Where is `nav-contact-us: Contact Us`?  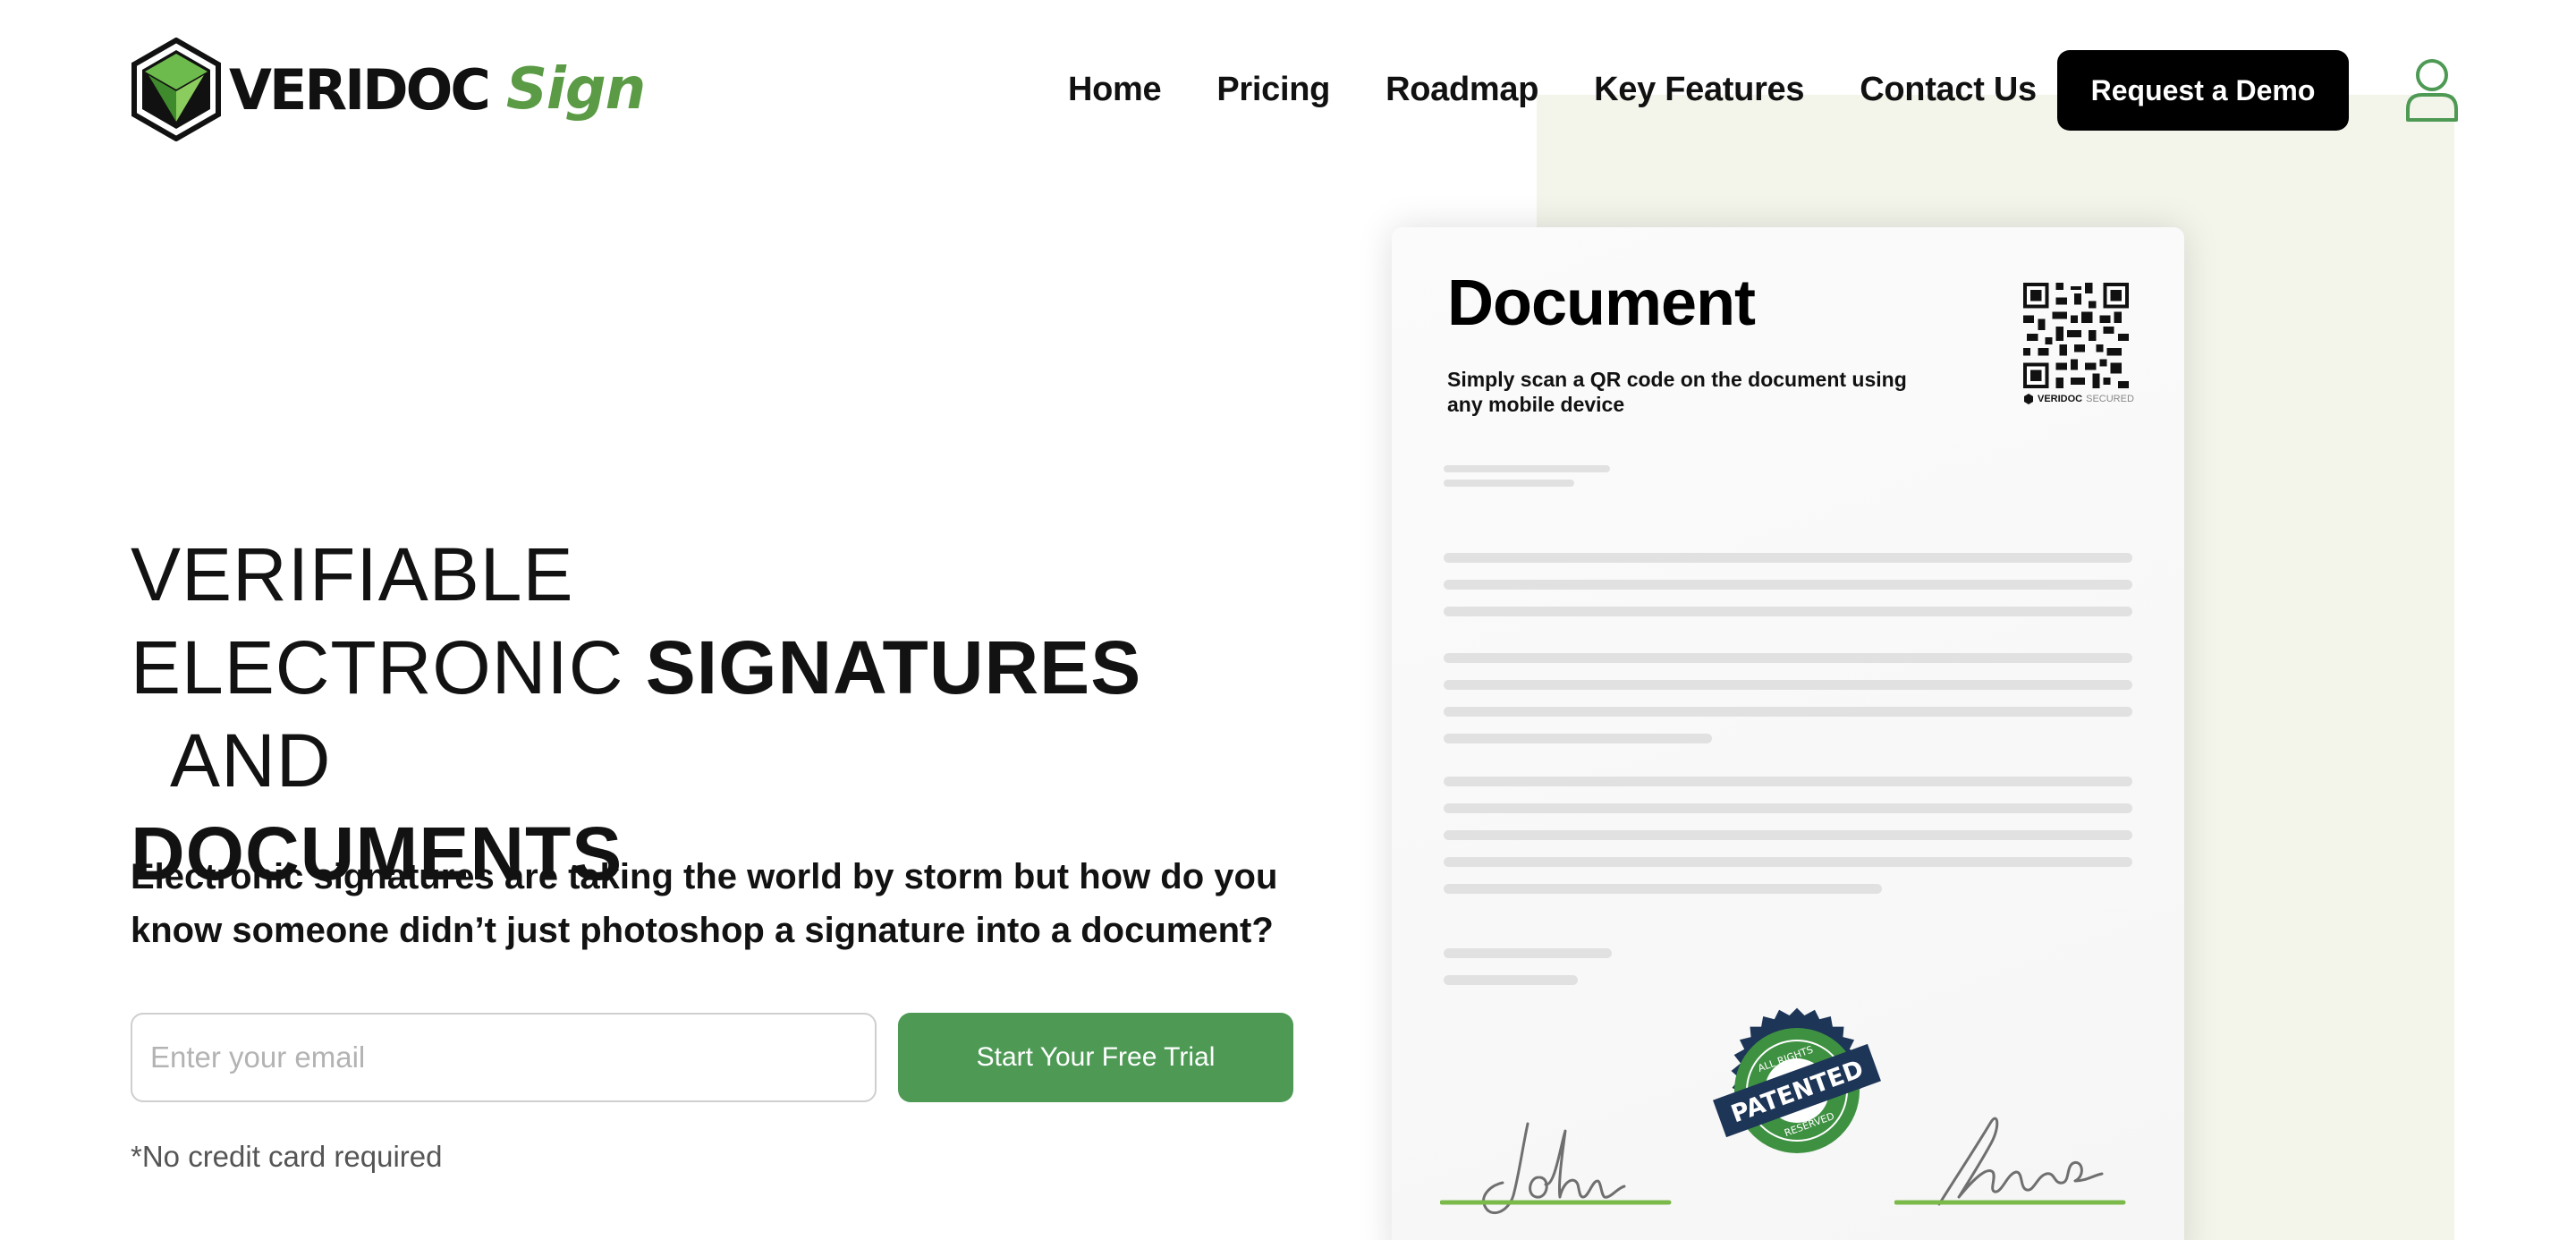
nav-contact-us: Contact Us is located at coordinates (1948, 89).